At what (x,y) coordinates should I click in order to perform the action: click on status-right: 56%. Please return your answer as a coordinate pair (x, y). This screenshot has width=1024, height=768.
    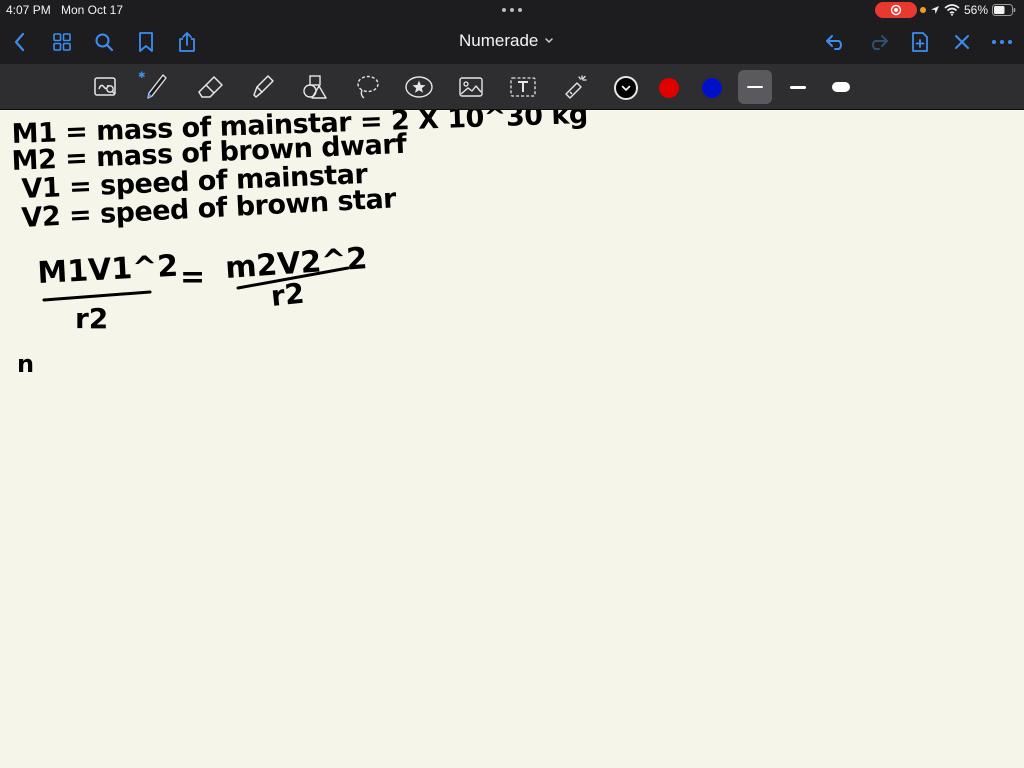
    Looking at the image, I should click on (967, 10).